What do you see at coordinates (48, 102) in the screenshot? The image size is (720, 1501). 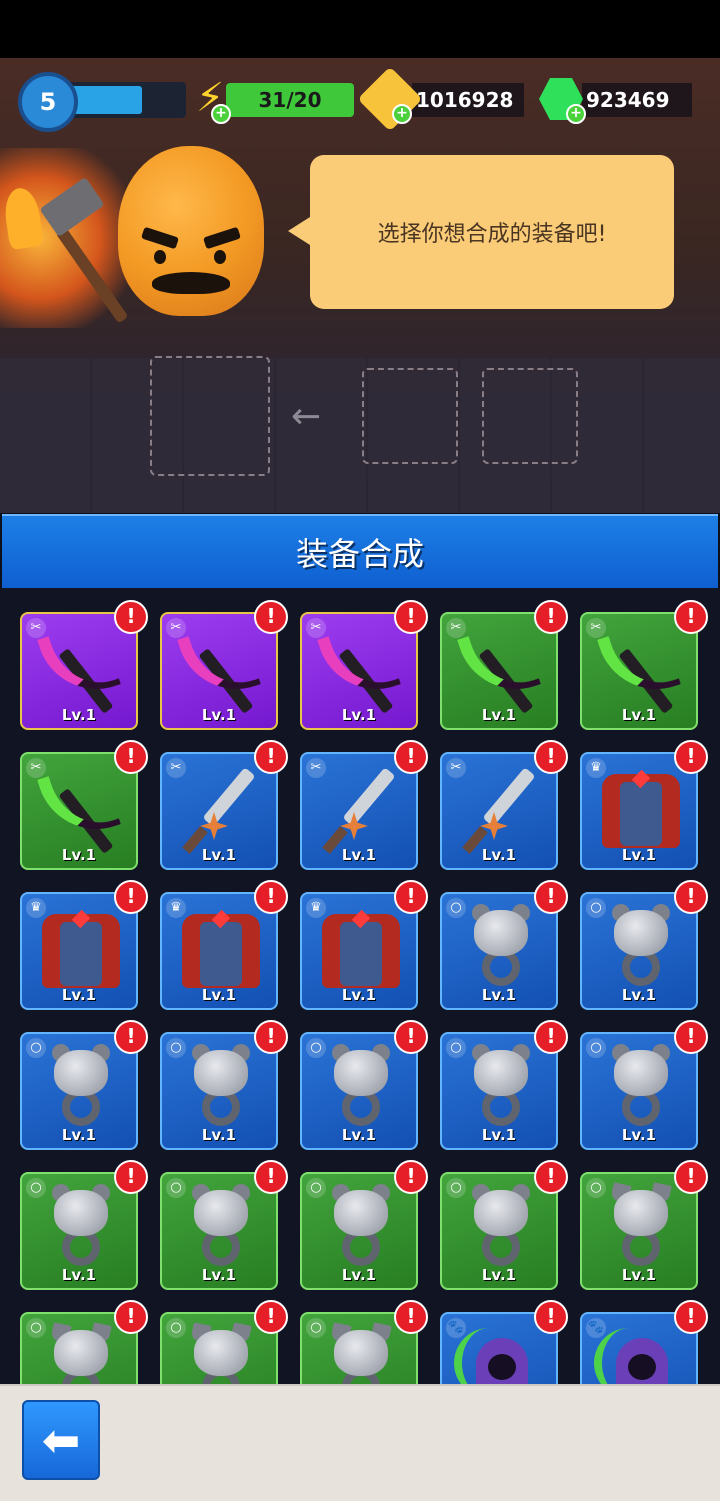 I see `player-level-badge: 5` at bounding box center [48, 102].